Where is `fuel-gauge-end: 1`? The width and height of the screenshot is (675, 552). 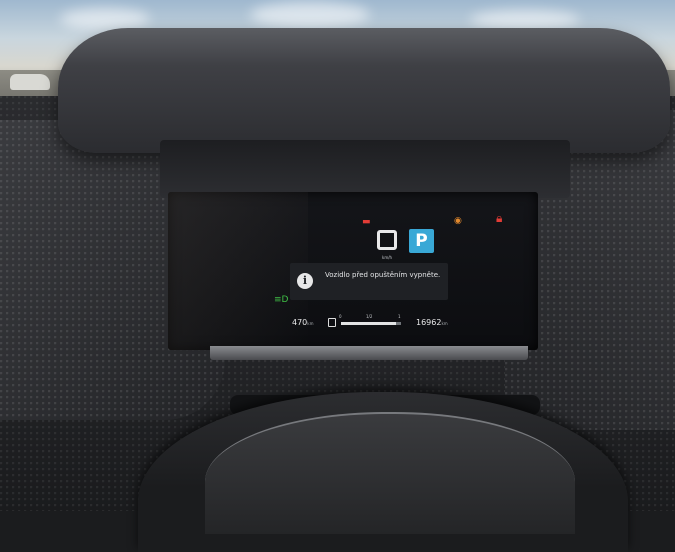 fuel-gauge-end: 1 is located at coordinates (399, 316).